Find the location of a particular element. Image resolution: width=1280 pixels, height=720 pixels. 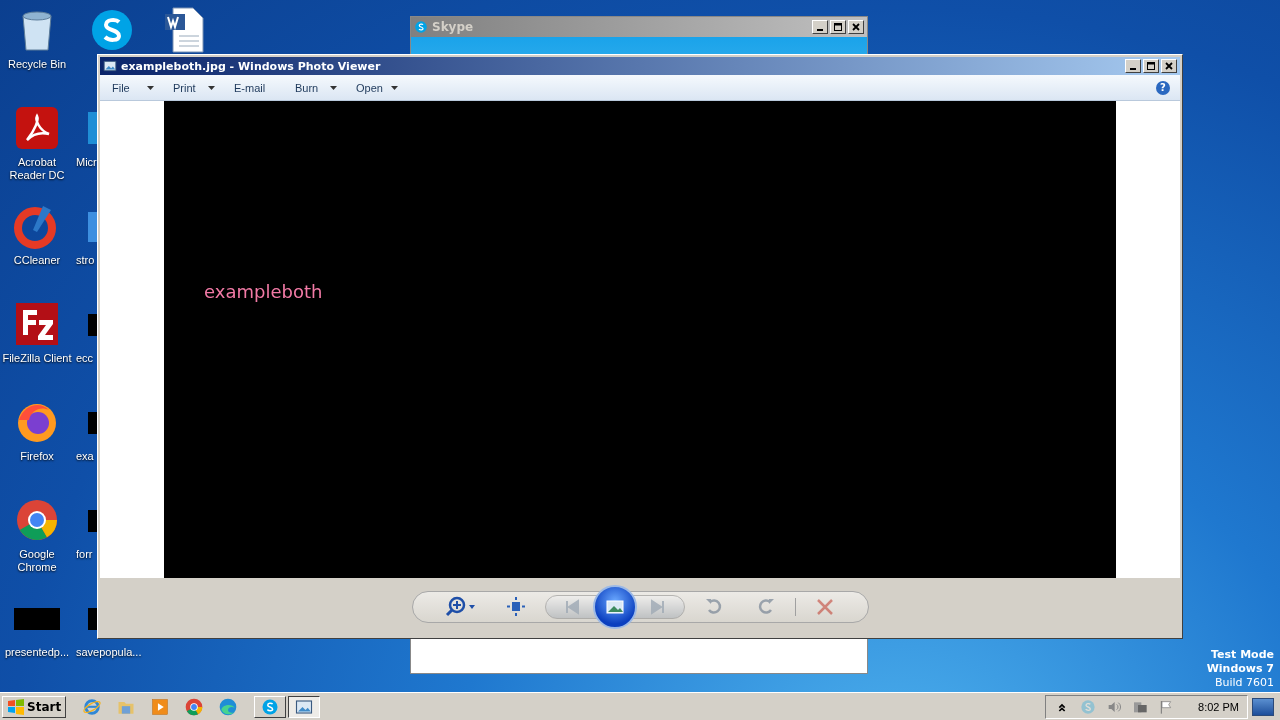

fit-icon is located at coordinates (515, 607).